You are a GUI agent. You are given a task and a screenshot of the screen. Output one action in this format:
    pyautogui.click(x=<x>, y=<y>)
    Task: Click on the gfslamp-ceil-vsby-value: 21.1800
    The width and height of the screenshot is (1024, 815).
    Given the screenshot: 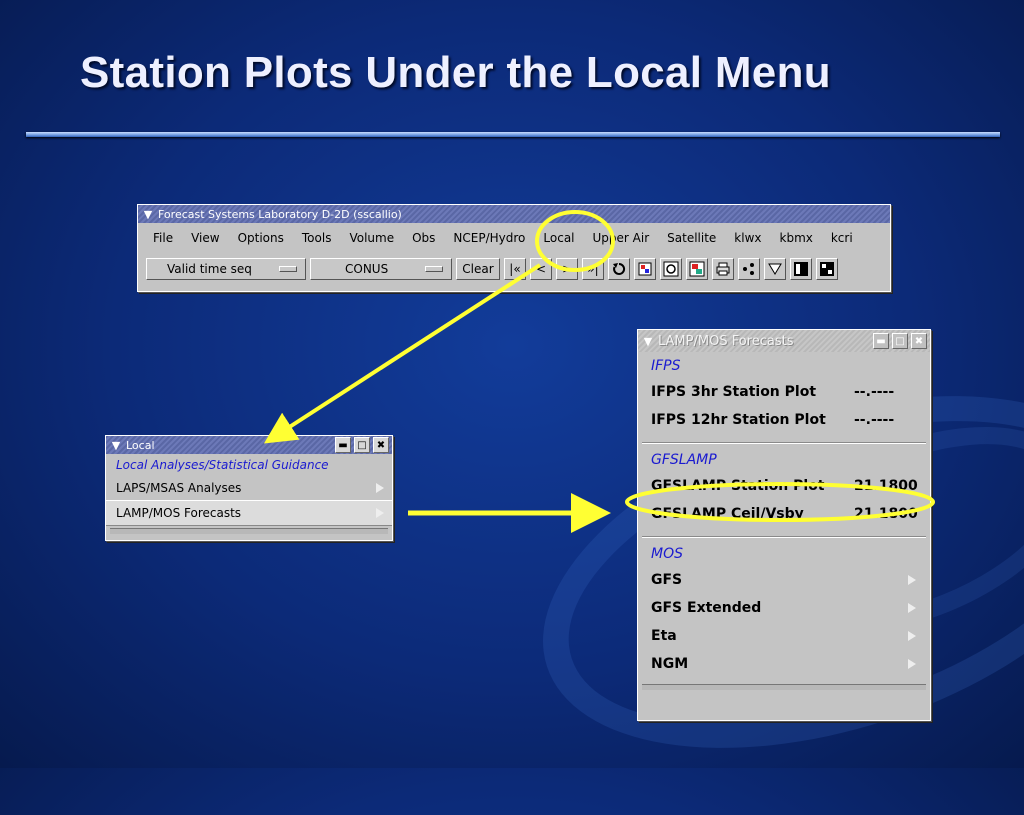 What is the action you would take?
    pyautogui.click(x=886, y=514)
    